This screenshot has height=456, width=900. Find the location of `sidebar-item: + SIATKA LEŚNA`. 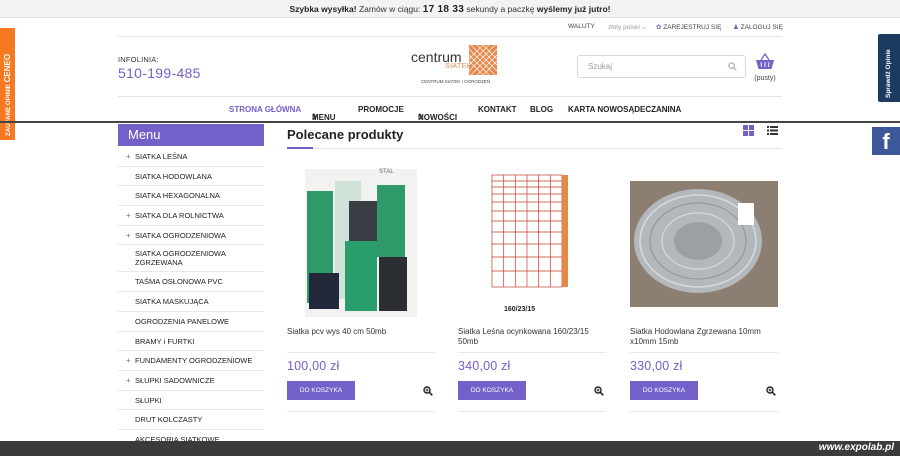

sidebar-item: + SIATKA LEŚNA is located at coordinates (191, 157).